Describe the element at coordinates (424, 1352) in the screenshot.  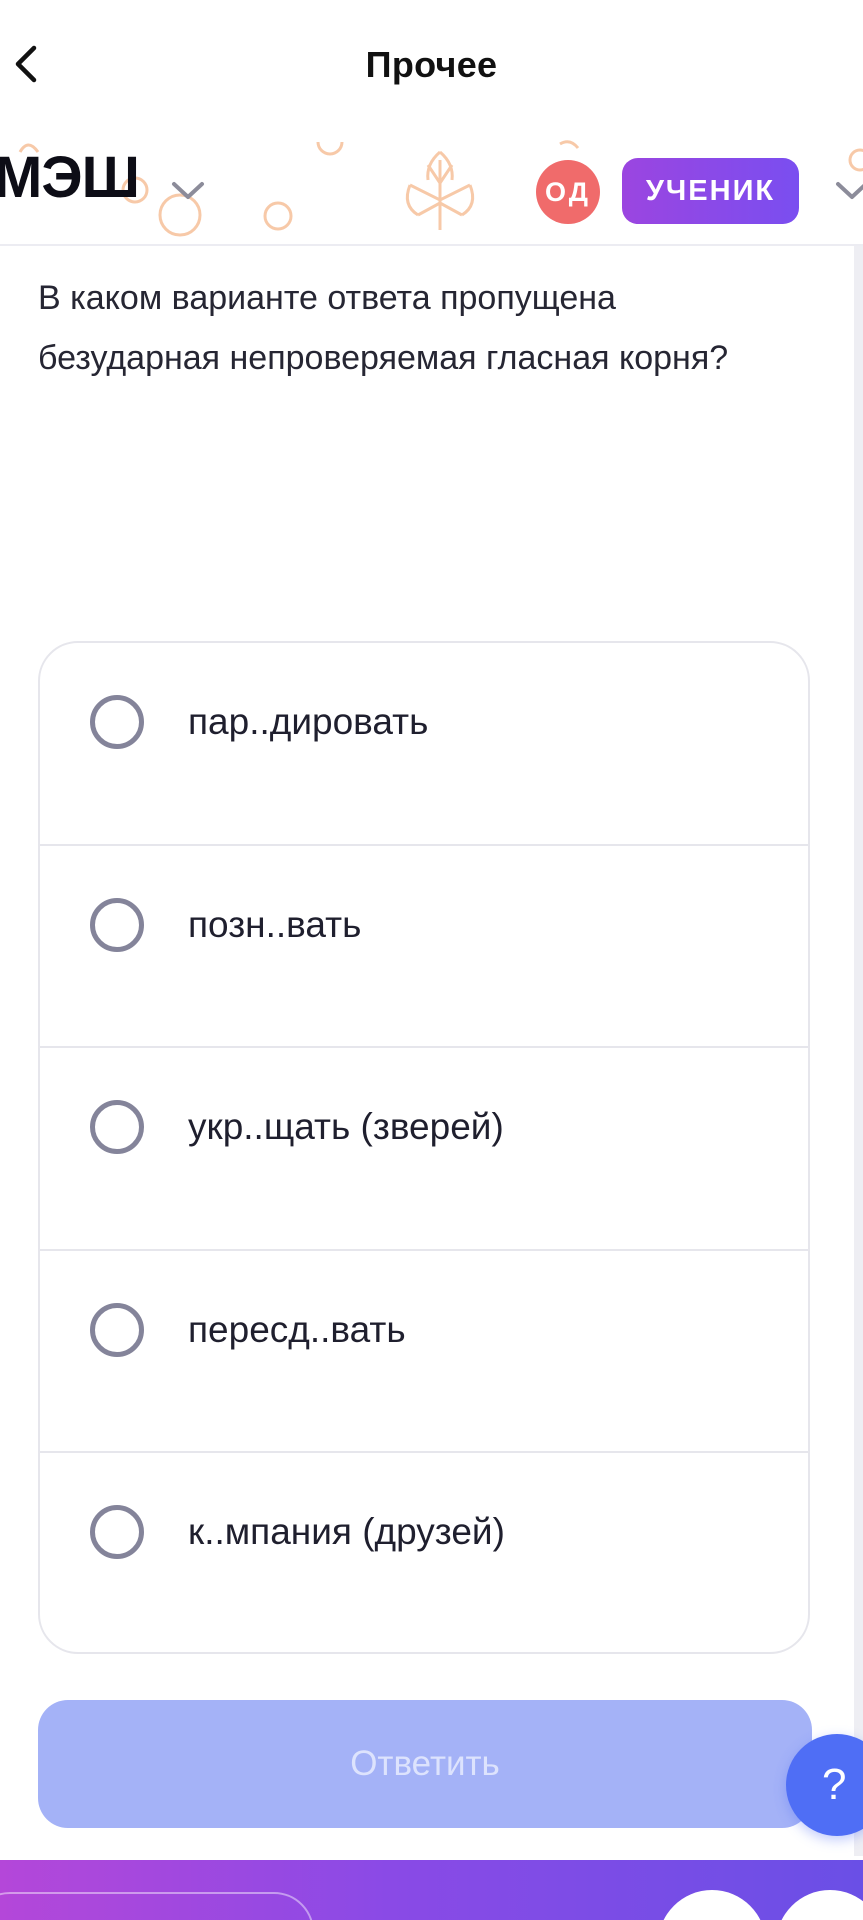
I see `answer-option: пересд..вать` at that location.